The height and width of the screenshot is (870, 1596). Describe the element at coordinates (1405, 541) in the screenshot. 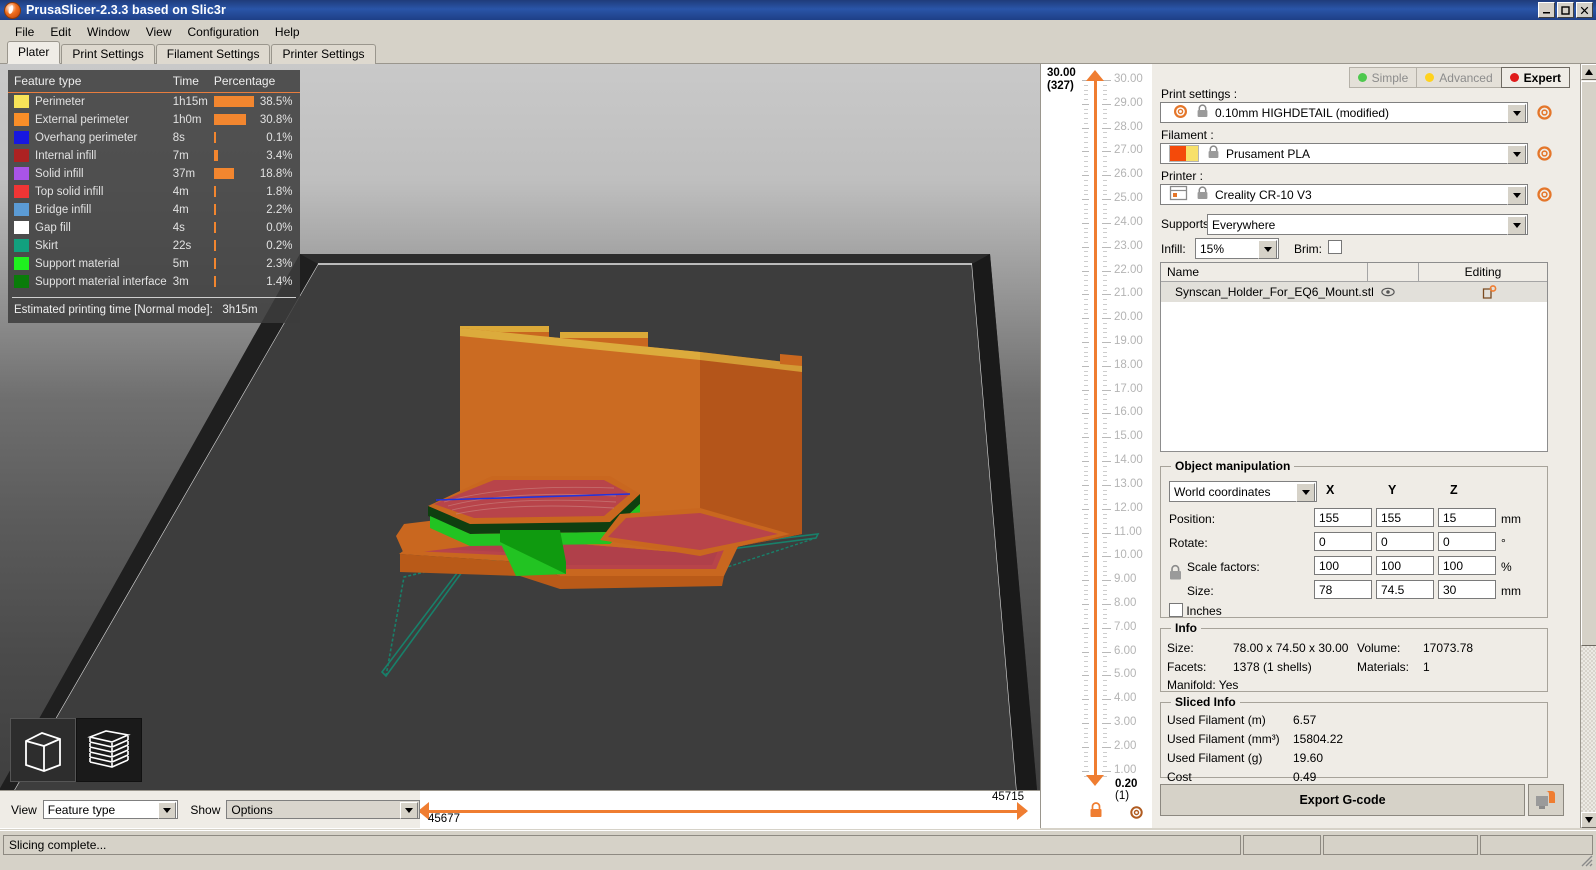

I see `rotate-y-input: 0` at that location.